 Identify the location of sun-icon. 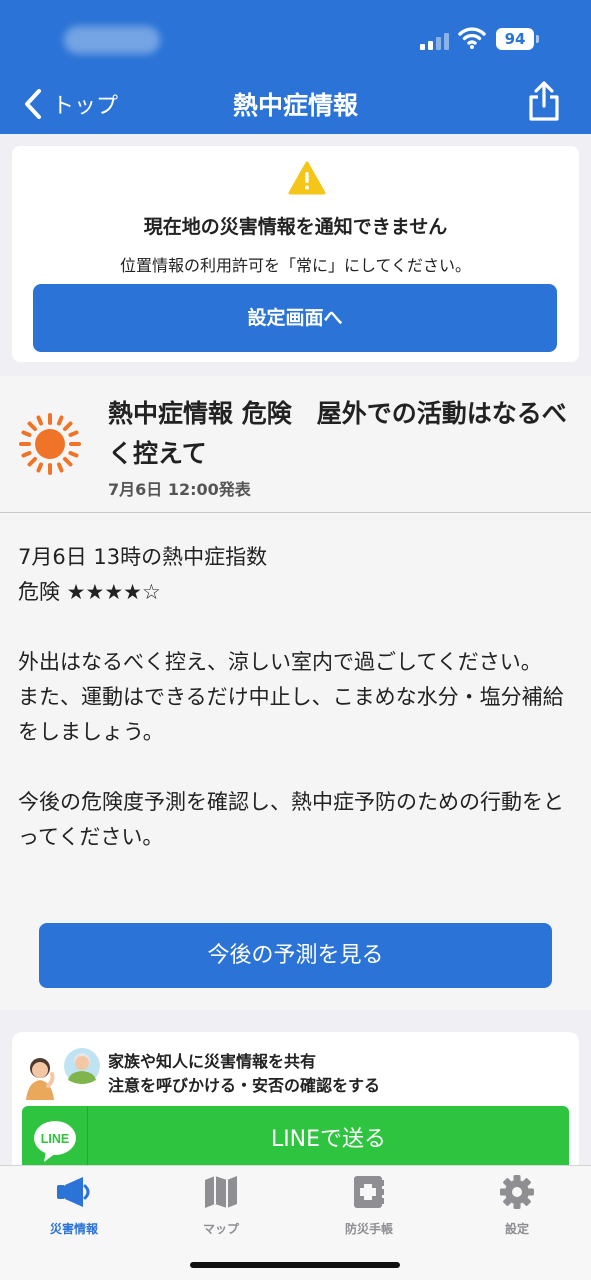
(50, 444).